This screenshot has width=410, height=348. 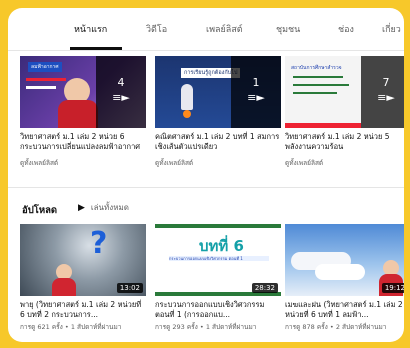 I want to click on video-thumbnail: 19:12, so click(x=344, y=260).